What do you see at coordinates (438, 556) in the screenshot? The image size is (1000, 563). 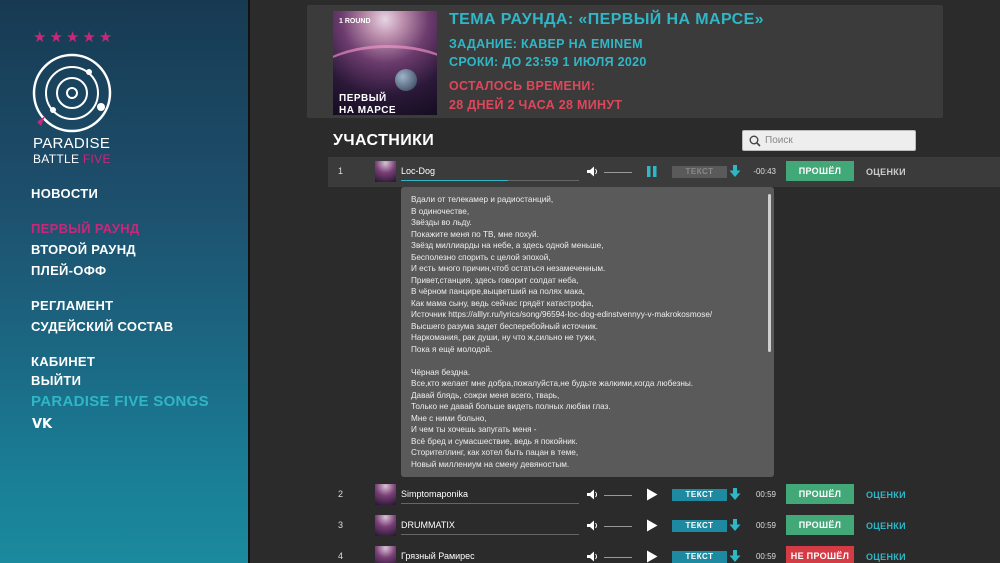 I see `participant-name: Грязный Рамирес` at bounding box center [438, 556].